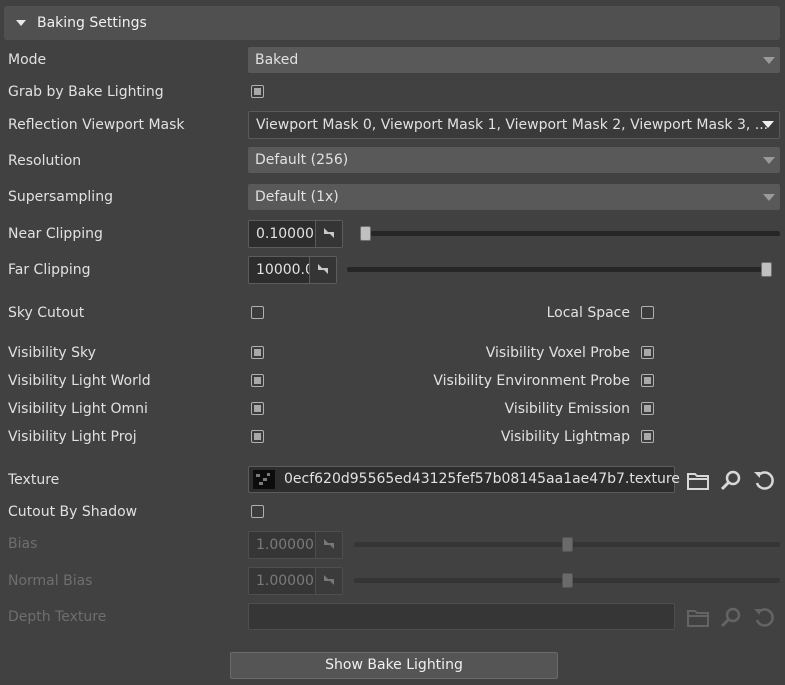 The image size is (785, 685). I want to click on far-clipping-value: 10000.0, so click(285, 270).